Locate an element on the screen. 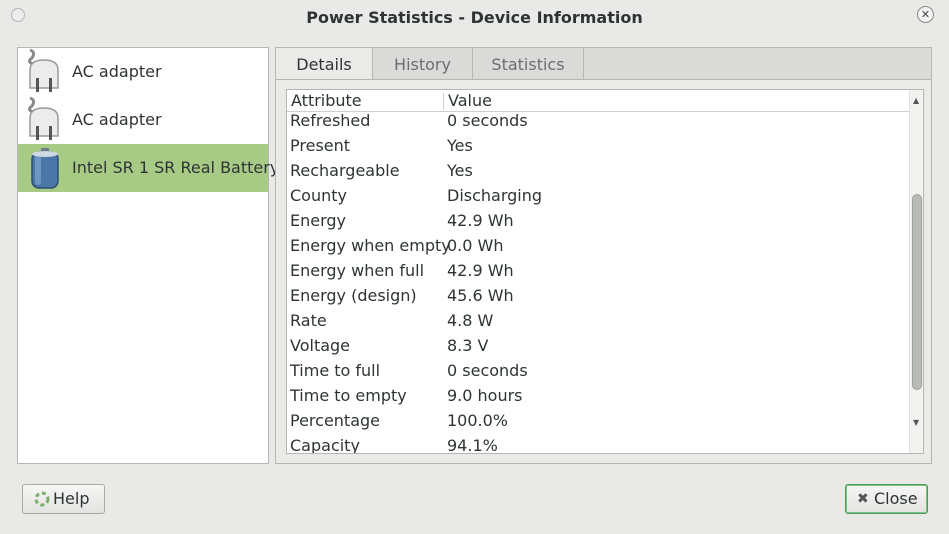  row-attribute: Voltage is located at coordinates (320, 345).